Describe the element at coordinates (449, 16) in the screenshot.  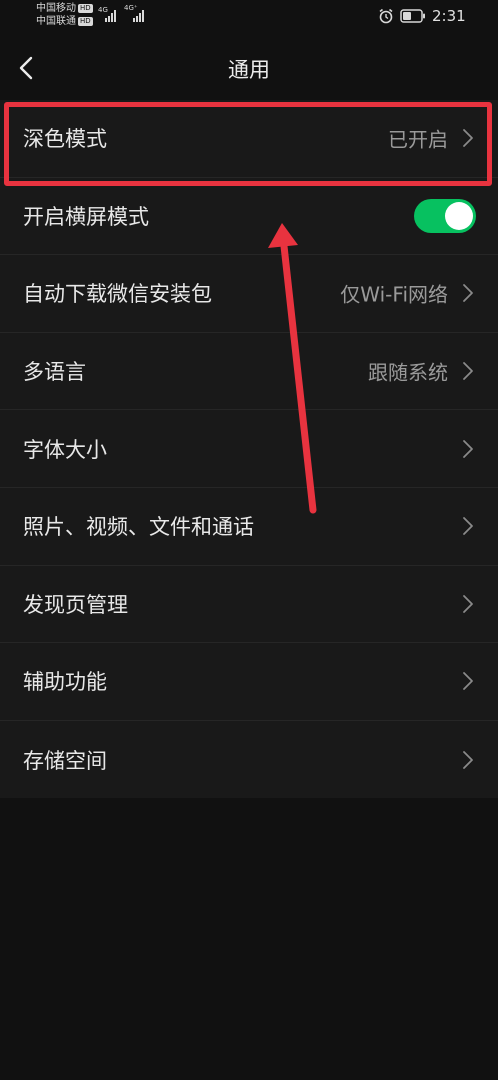
I see `clock: 2:31` at that location.